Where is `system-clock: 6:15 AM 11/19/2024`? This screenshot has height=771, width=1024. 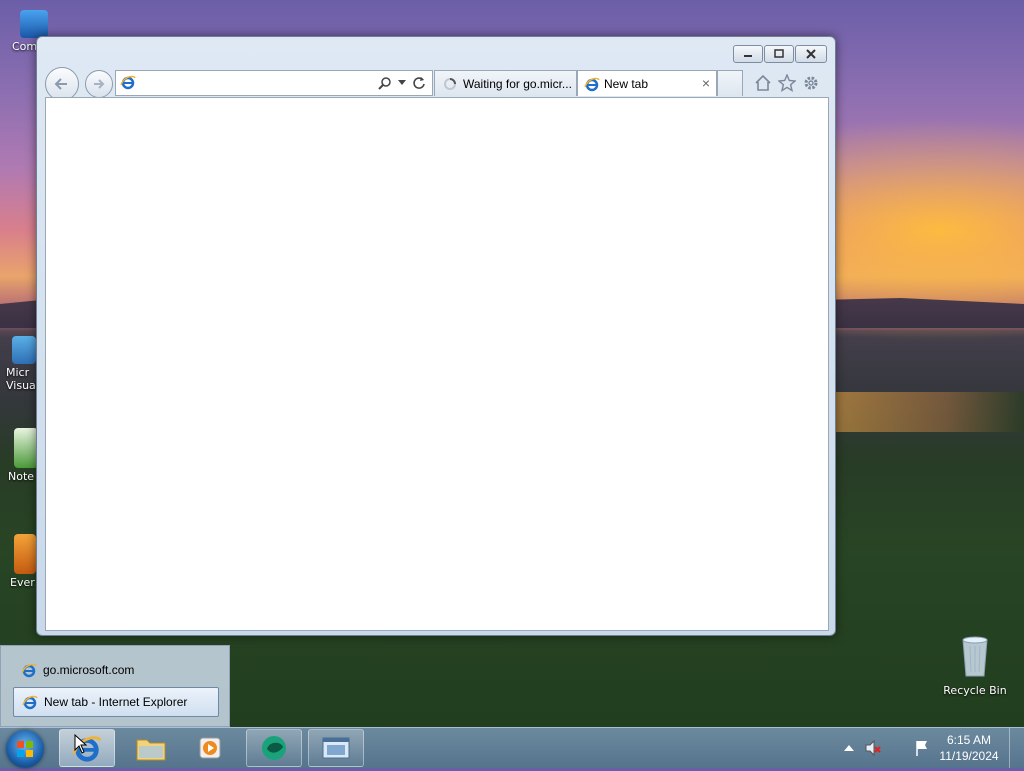 system-clock: 6:15 AM 11/19/2024 is located at coordinates (969, 748).